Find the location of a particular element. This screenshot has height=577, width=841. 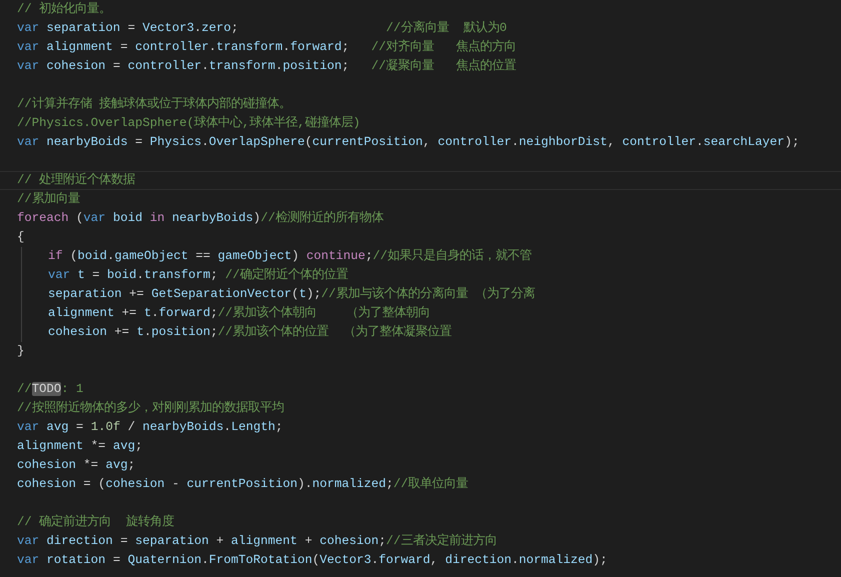

code-line: var rotation = Quaternion.FromToRotation(Vector3.forward, direction.normalized); is located at coordinates (312, 560).